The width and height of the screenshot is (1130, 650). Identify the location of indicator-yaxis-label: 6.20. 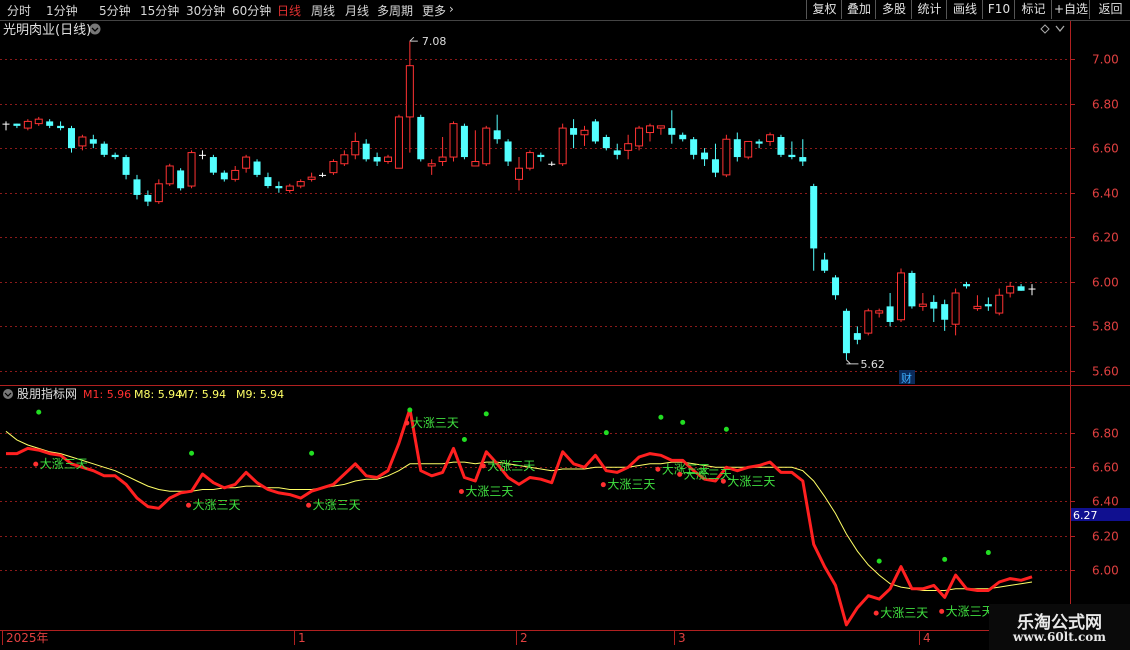
(1105, 537).